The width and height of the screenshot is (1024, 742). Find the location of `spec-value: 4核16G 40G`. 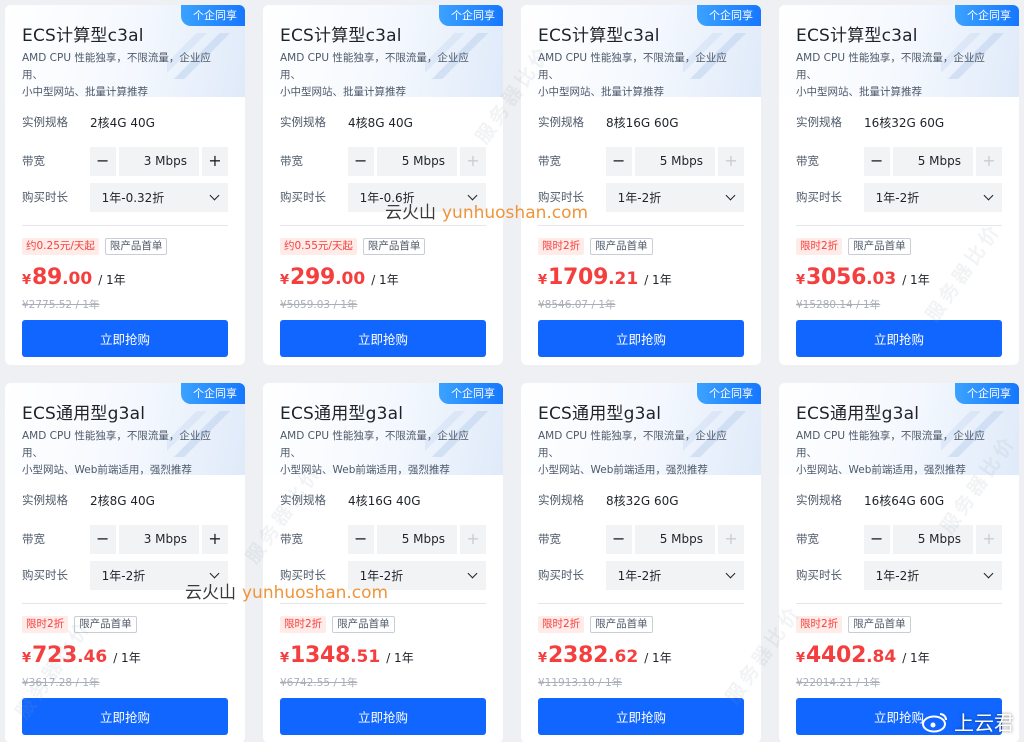

spec-value: 4核16G 40G is located at coordinates (384, 500).